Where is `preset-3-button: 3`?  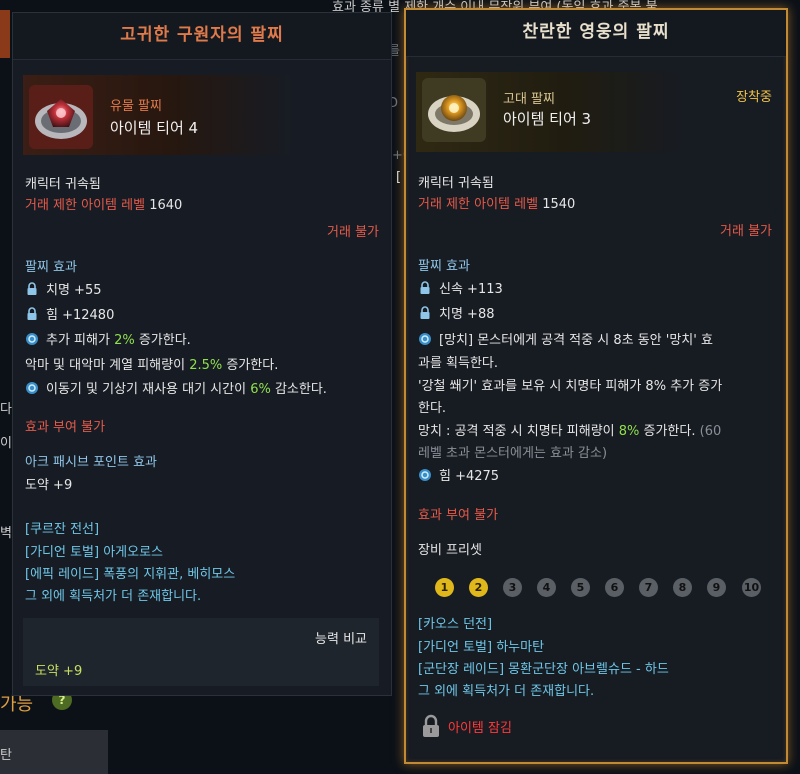 preset-3-button: 3 is located at coordinates (512, 587).